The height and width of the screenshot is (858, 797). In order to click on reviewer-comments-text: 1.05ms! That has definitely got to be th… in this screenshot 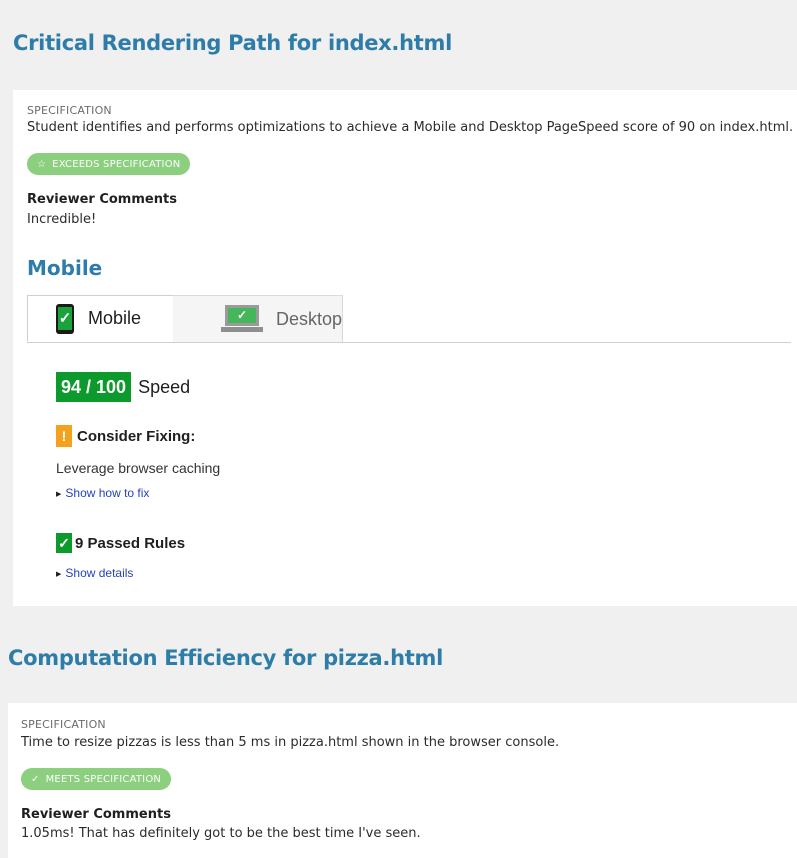, I will do `click(221, 833)`.